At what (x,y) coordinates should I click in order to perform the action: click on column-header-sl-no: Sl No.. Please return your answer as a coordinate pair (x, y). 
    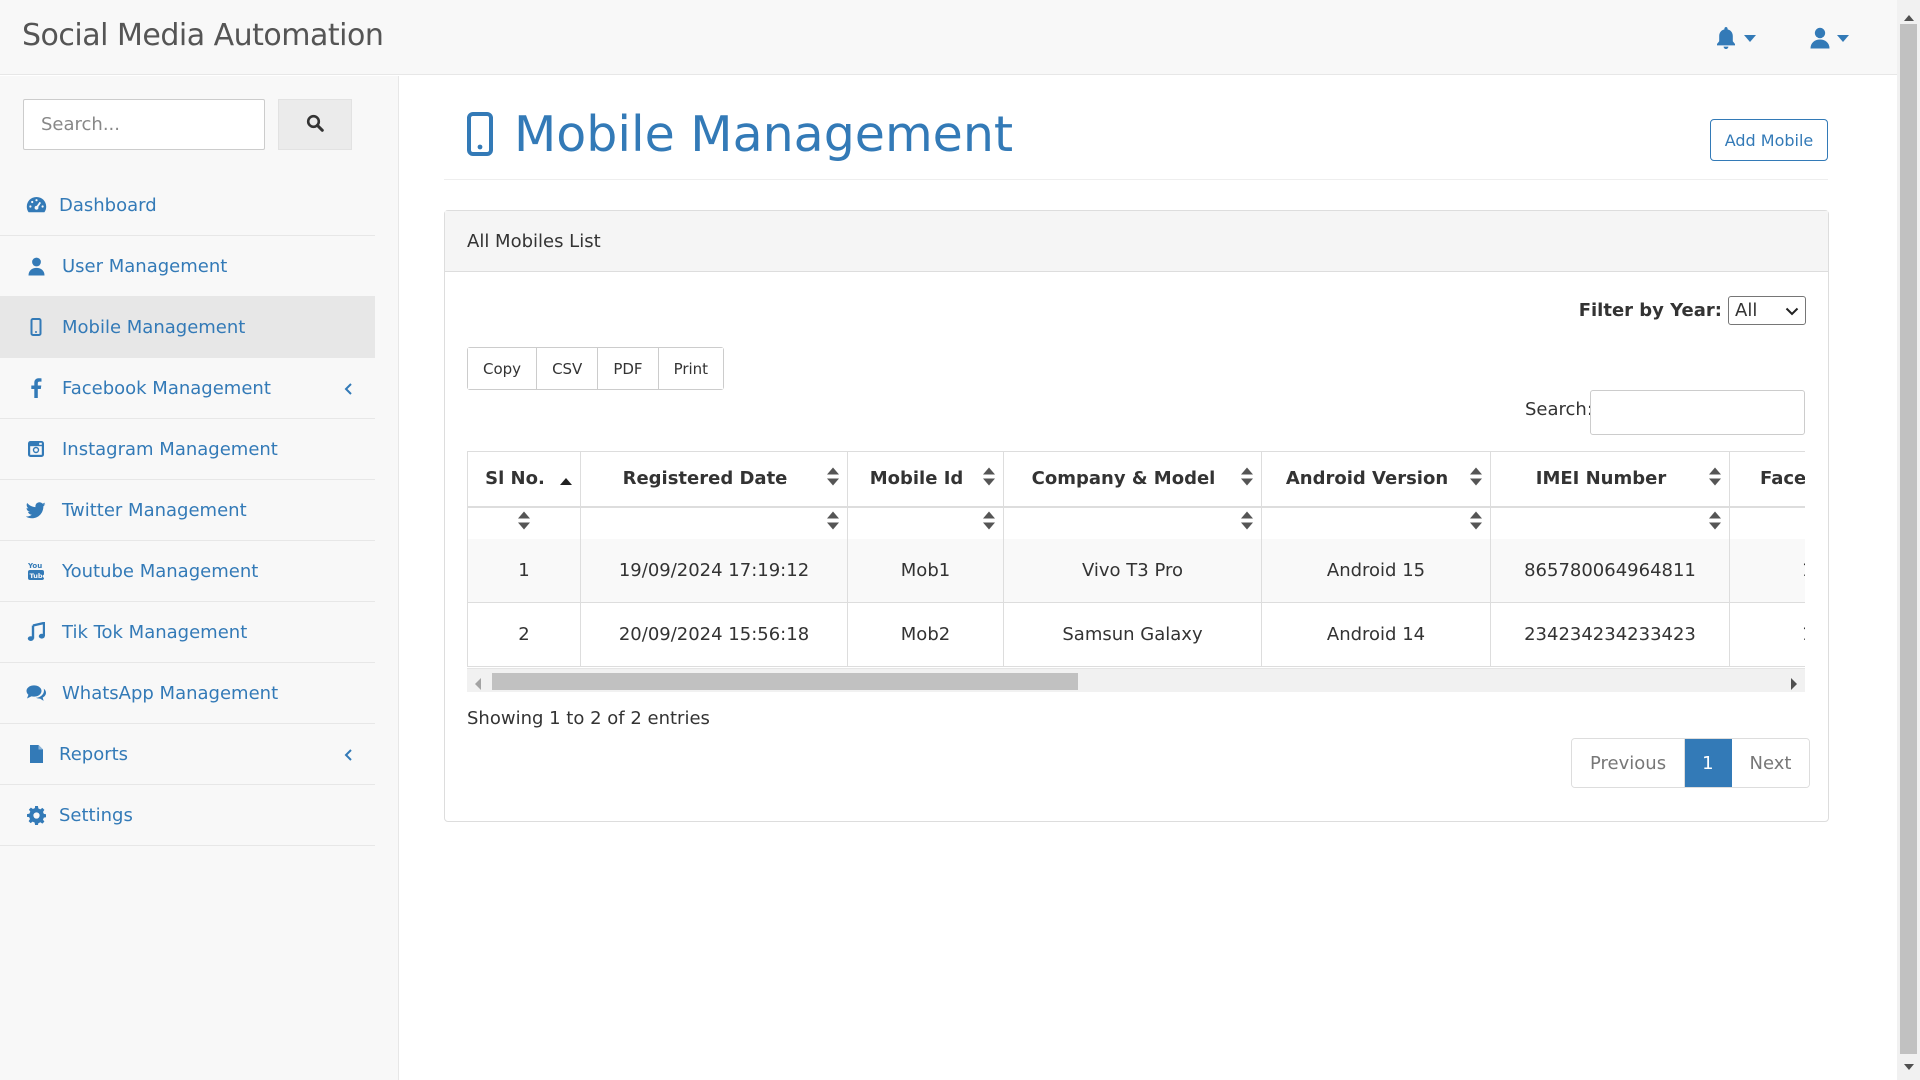
    Looking at the image, I should click on (524, 479).